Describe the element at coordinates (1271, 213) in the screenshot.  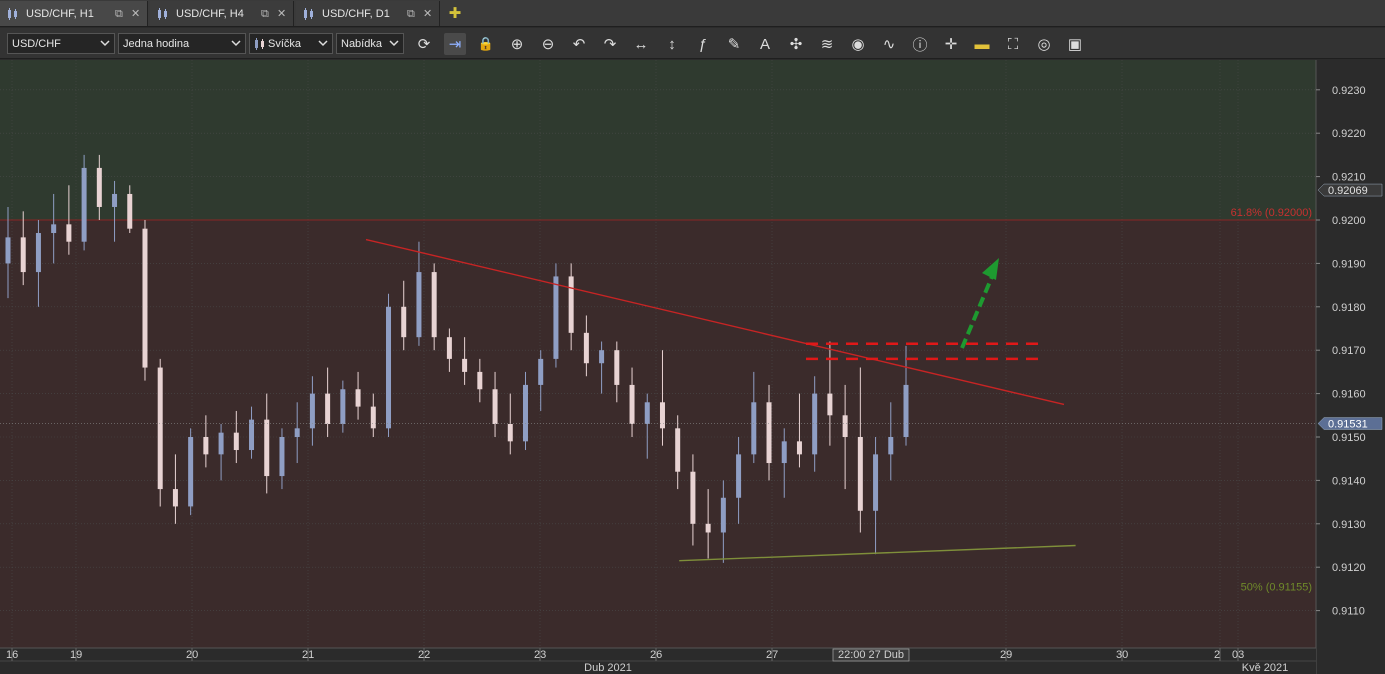
I see `fib-618-label: 61.8% (0.92000)` at that location.